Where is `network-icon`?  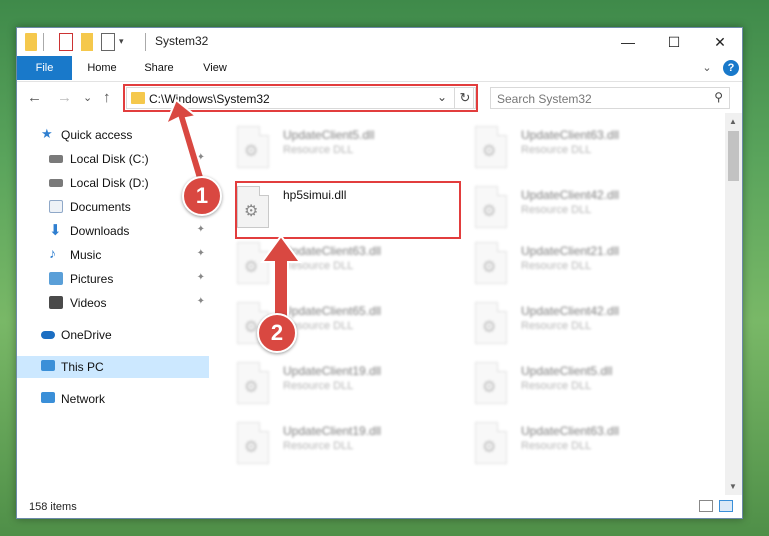 network-icon is located at coordinates (48, 397).